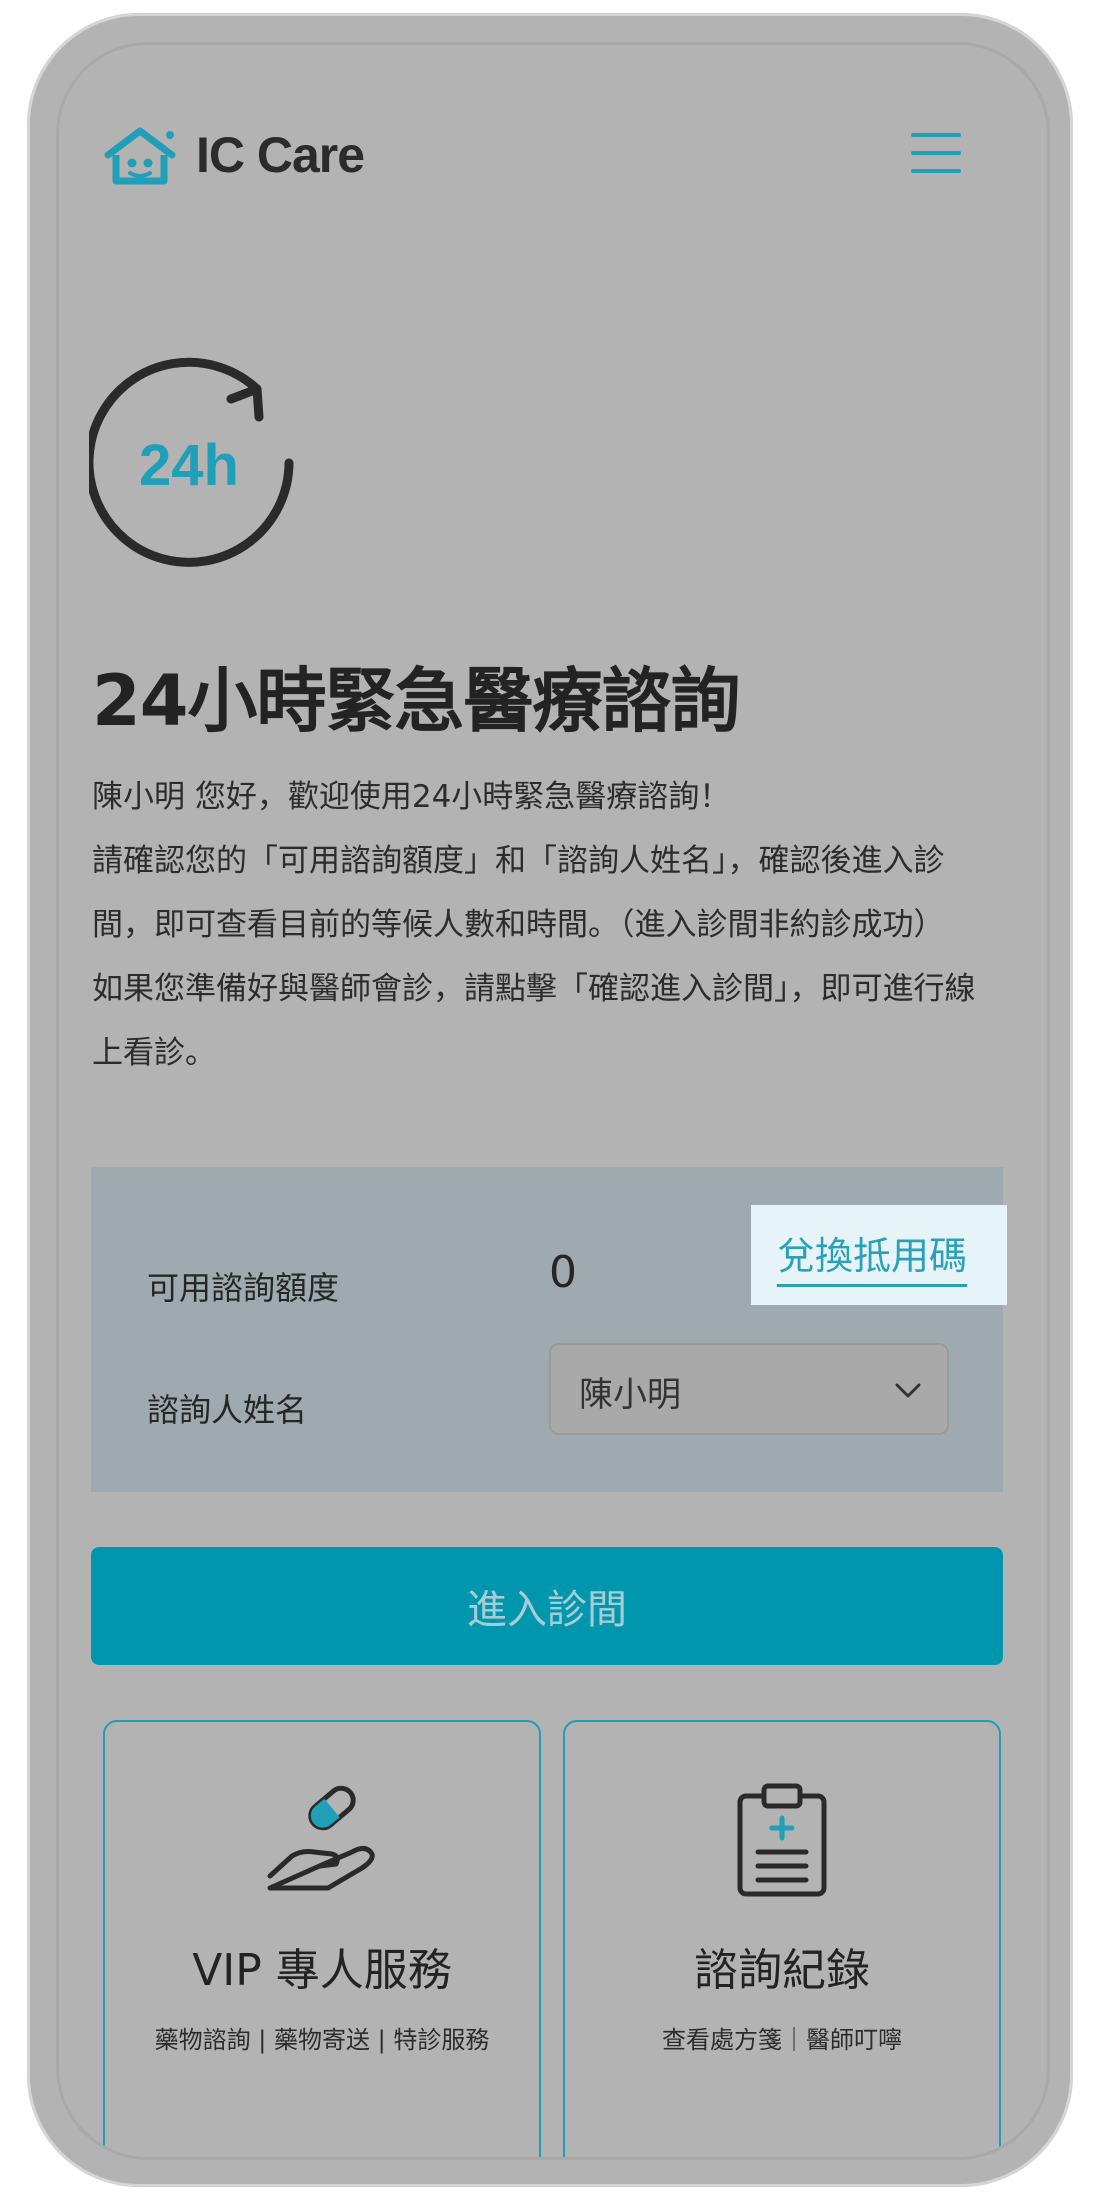 The image size is (1100, 2200). Describe the element at coordinates (534, 1021) in the screenshot. I see `ready-paragraph: 如果您準備好與醫師會診，請點擊「確認進入診間」，即可進行線上看診。` at that location.